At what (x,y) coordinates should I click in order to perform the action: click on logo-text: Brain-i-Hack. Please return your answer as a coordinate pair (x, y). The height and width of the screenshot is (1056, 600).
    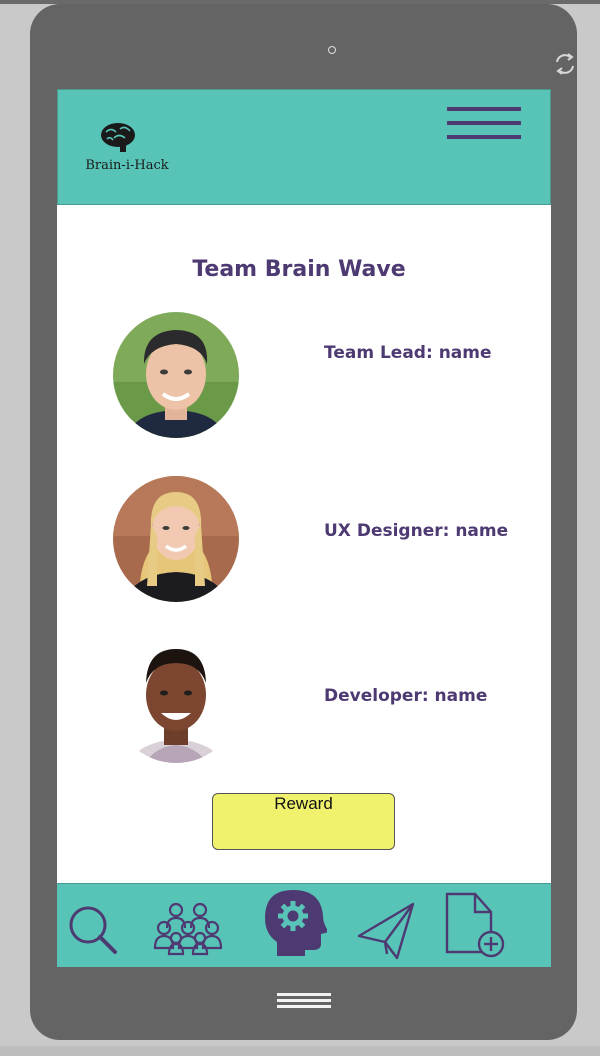
    Looking at the image, I should click on (127, 165).